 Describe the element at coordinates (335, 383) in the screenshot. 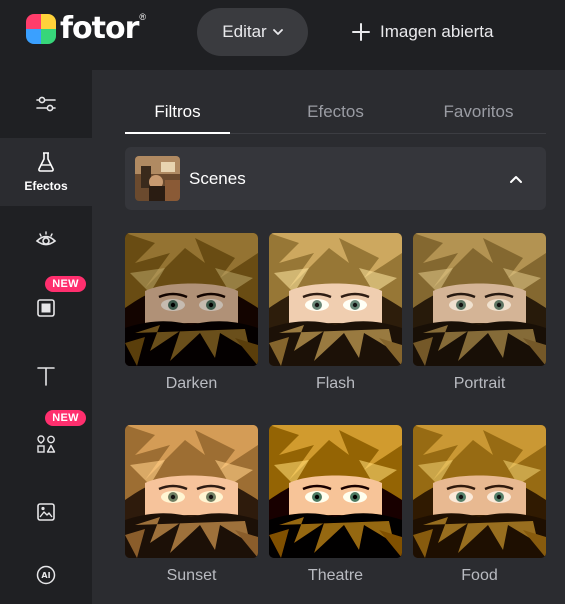

I see `filter-label: Flash` at that location.